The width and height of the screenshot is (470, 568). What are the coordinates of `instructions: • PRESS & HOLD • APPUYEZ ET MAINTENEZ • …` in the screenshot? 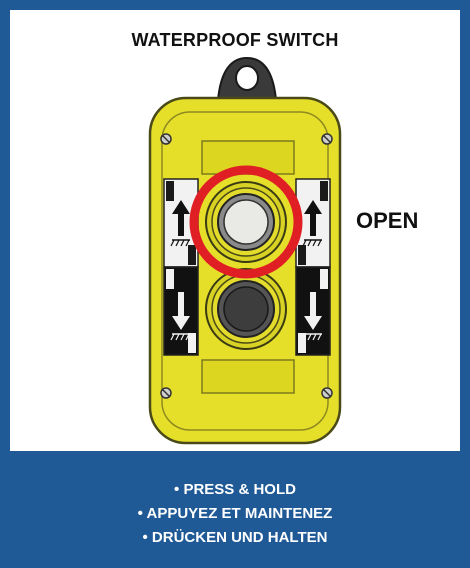 It's located at (235, 514).